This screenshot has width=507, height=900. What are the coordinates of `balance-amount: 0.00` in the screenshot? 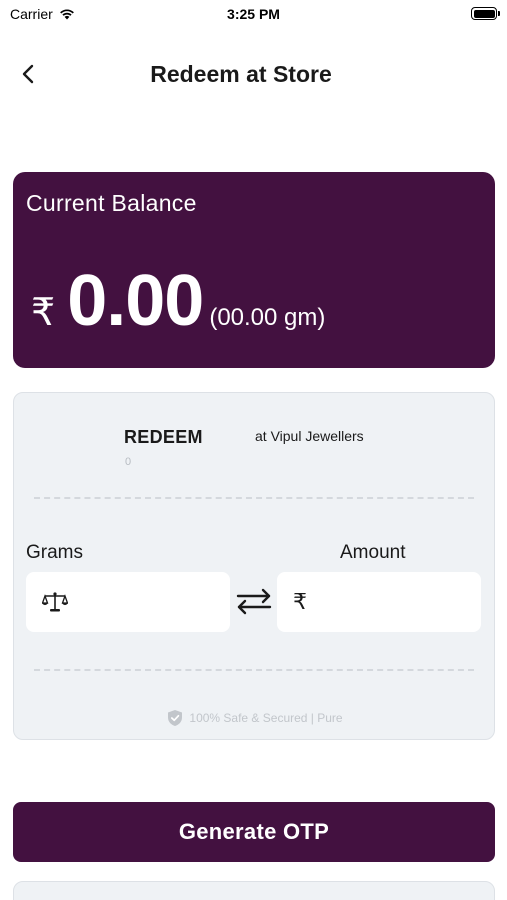 It's located at (135, 301).